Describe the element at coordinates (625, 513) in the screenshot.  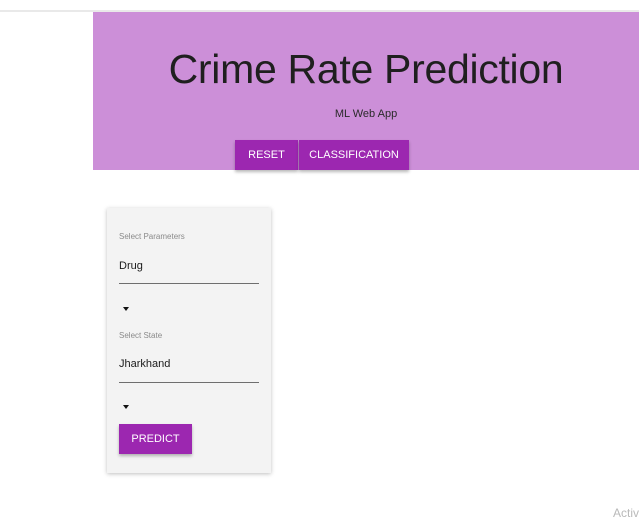
I see `activation-watermark: Activ` at that location.